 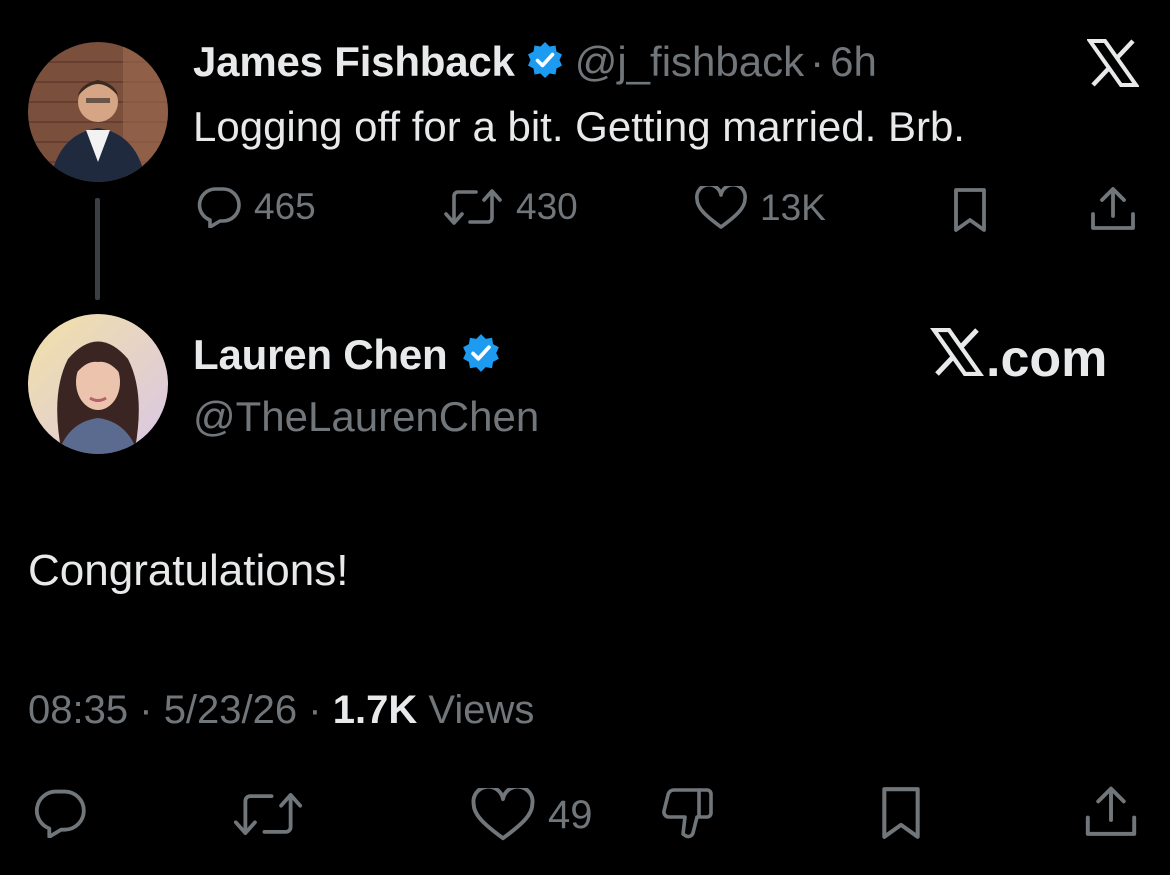 What do you see at coordinates (354, 62) in the screenshot?
I see `author-name: James Fishback` at bounding box center [354, 62].